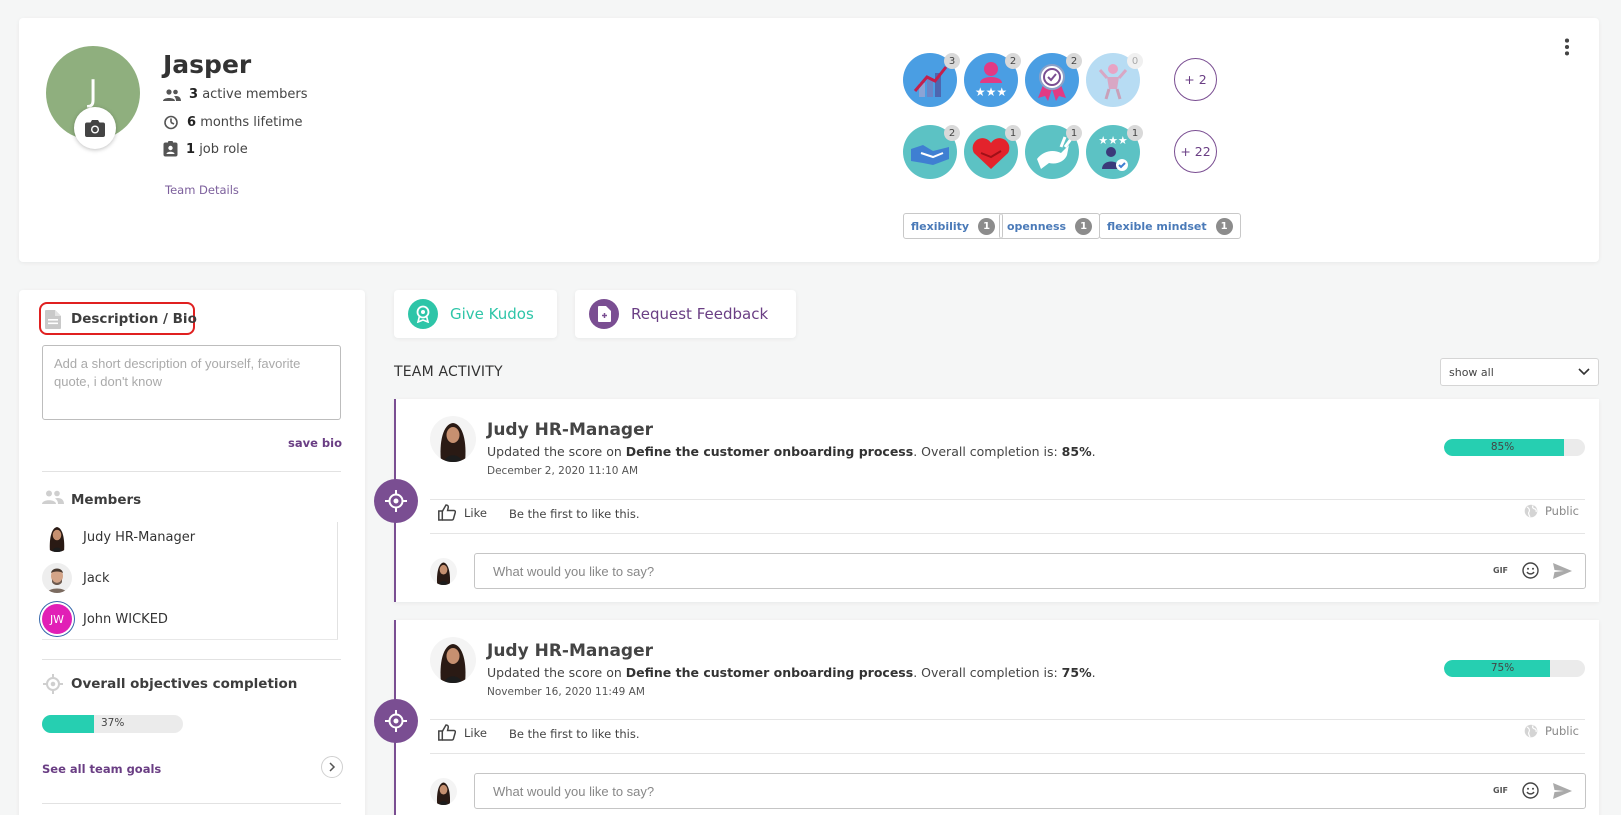  Describe the element at coordinates (75, 578) in the screenshot. I see `member-jack: Jack` at that location.